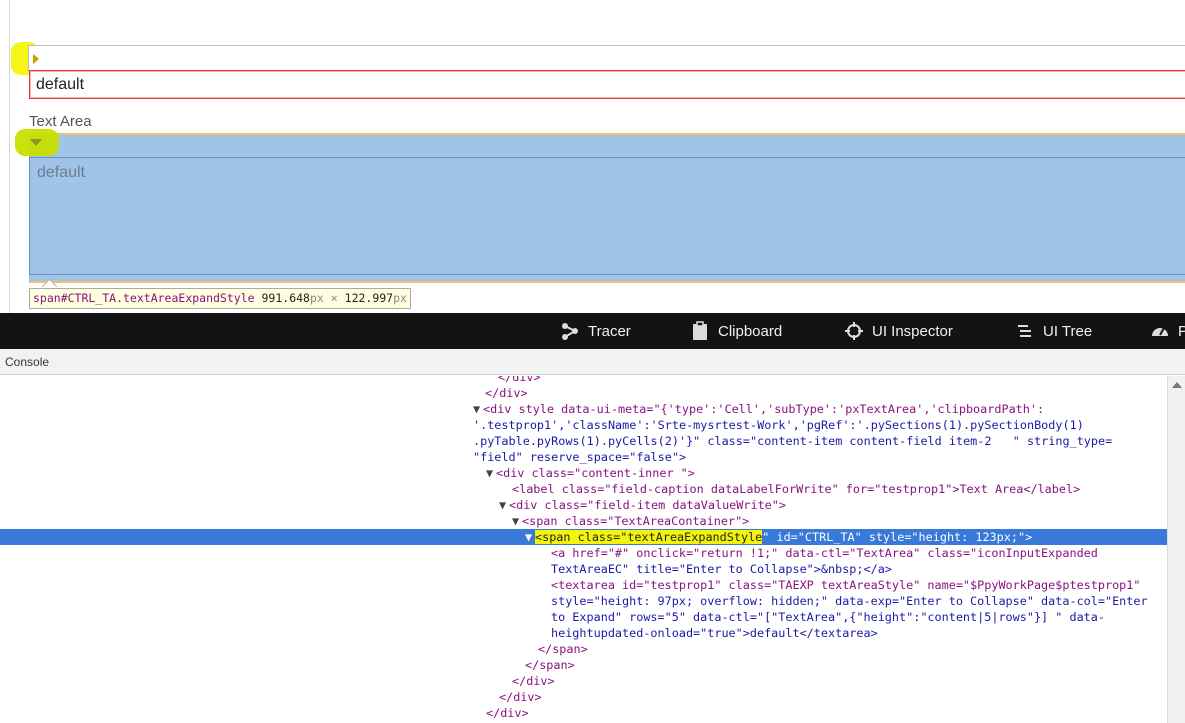 The width and height of the screenshot is (1185, 723). Describe the element at coordinates (750, 331) in the screenshot. I see `toolbar-clipboard-label: Clipboard` at that location.